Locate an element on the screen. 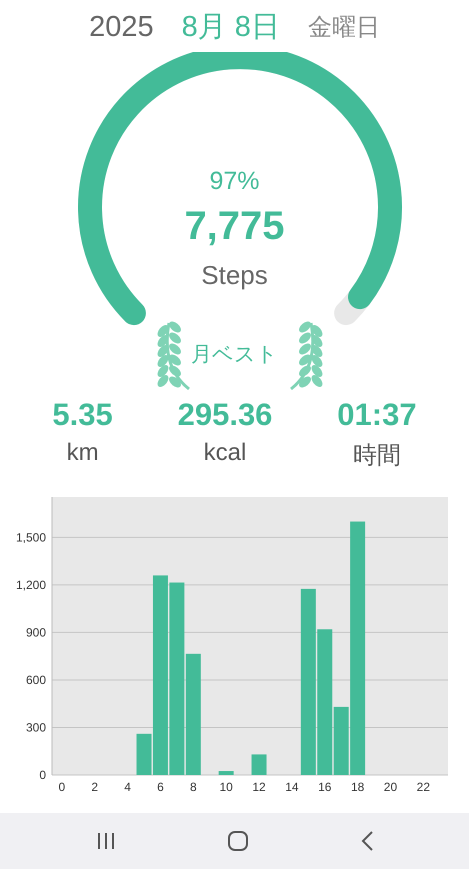  x-tick-label: 0 is located at coordinates (62, 787).